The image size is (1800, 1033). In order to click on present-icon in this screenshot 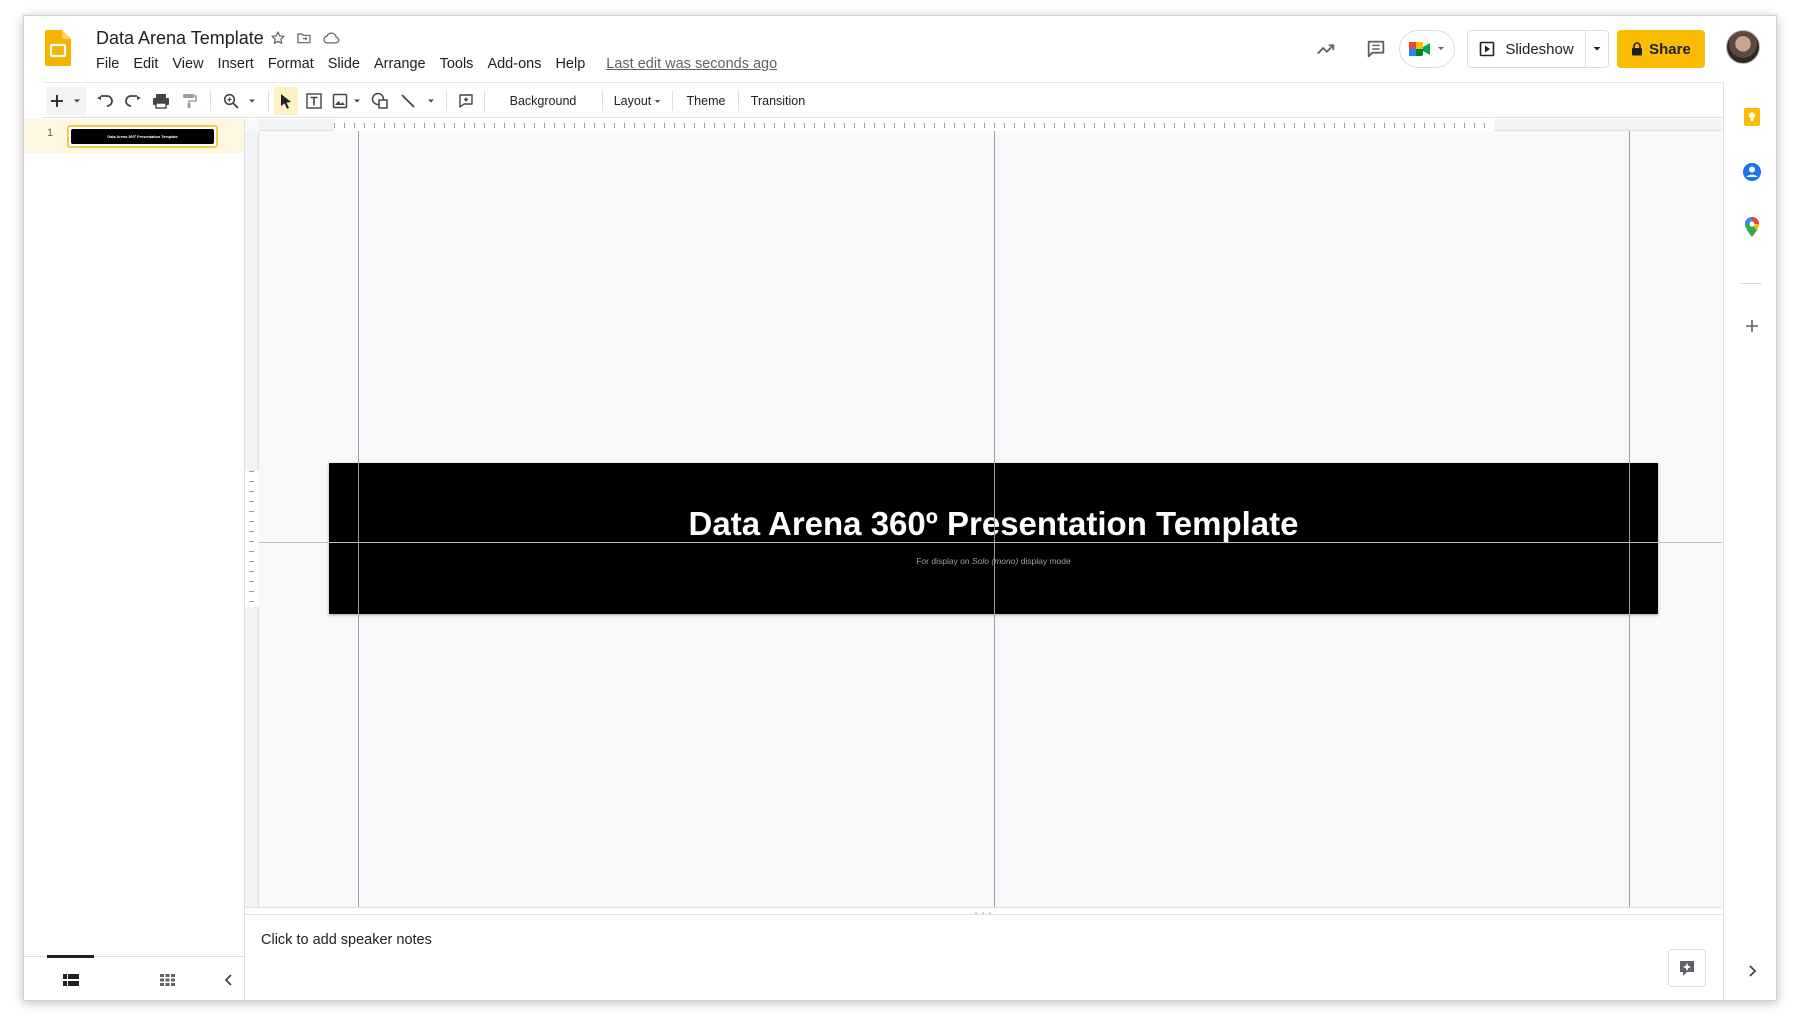, I will do `click(1487, 49)`.